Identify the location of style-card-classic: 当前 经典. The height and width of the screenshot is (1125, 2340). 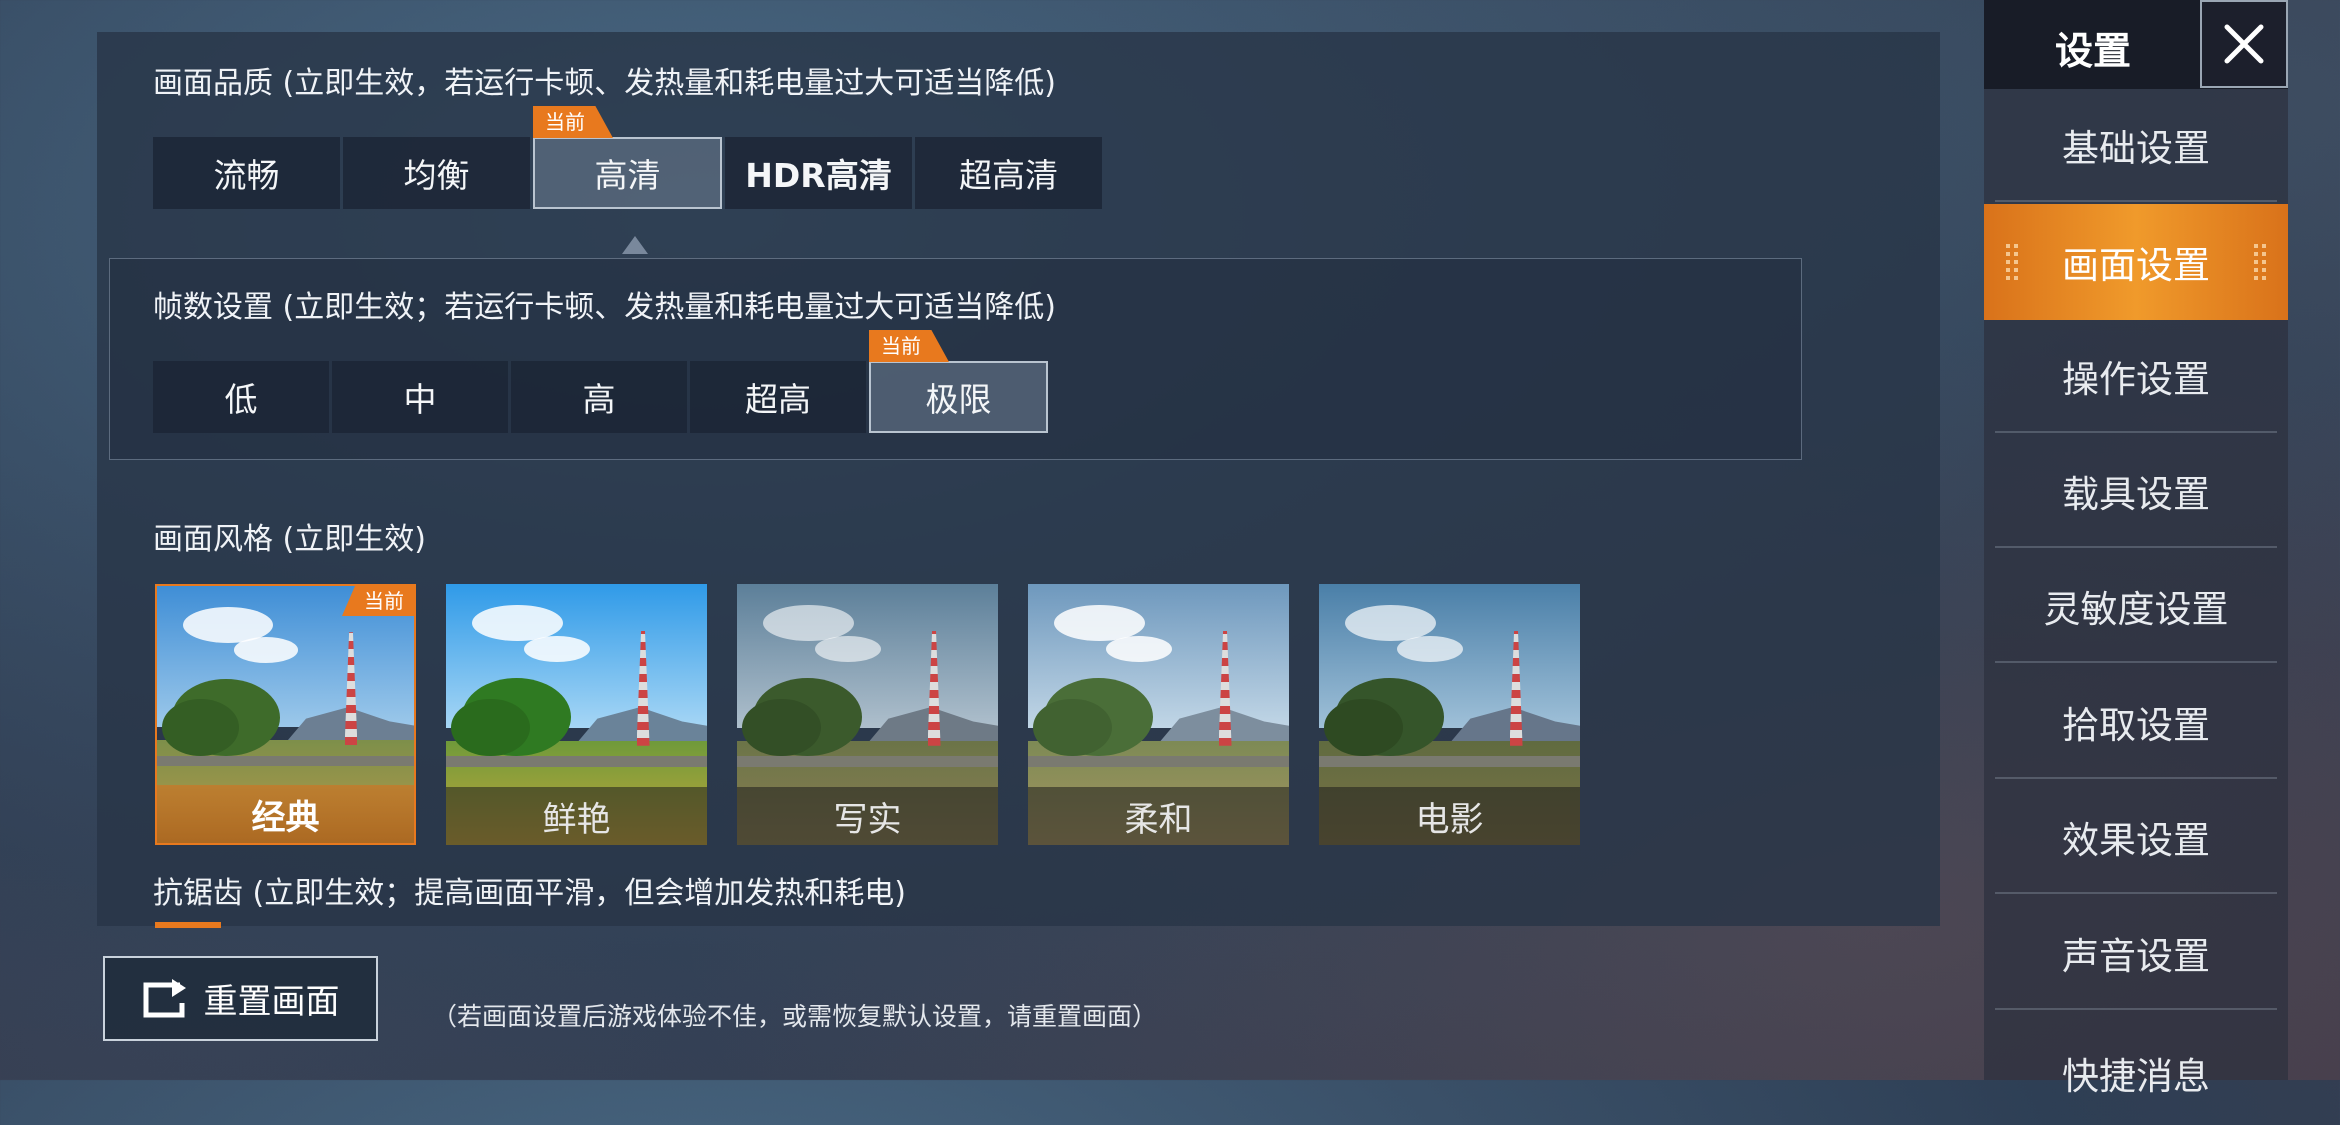
(285, 714).